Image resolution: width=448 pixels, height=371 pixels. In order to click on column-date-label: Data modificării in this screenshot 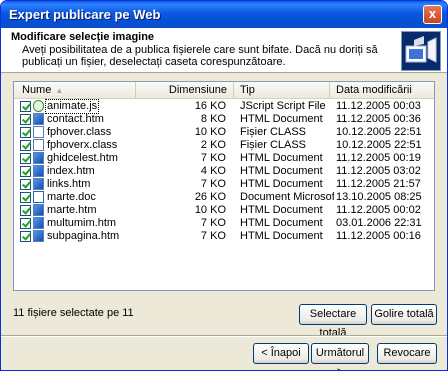, I will do `click(374, 90)`.